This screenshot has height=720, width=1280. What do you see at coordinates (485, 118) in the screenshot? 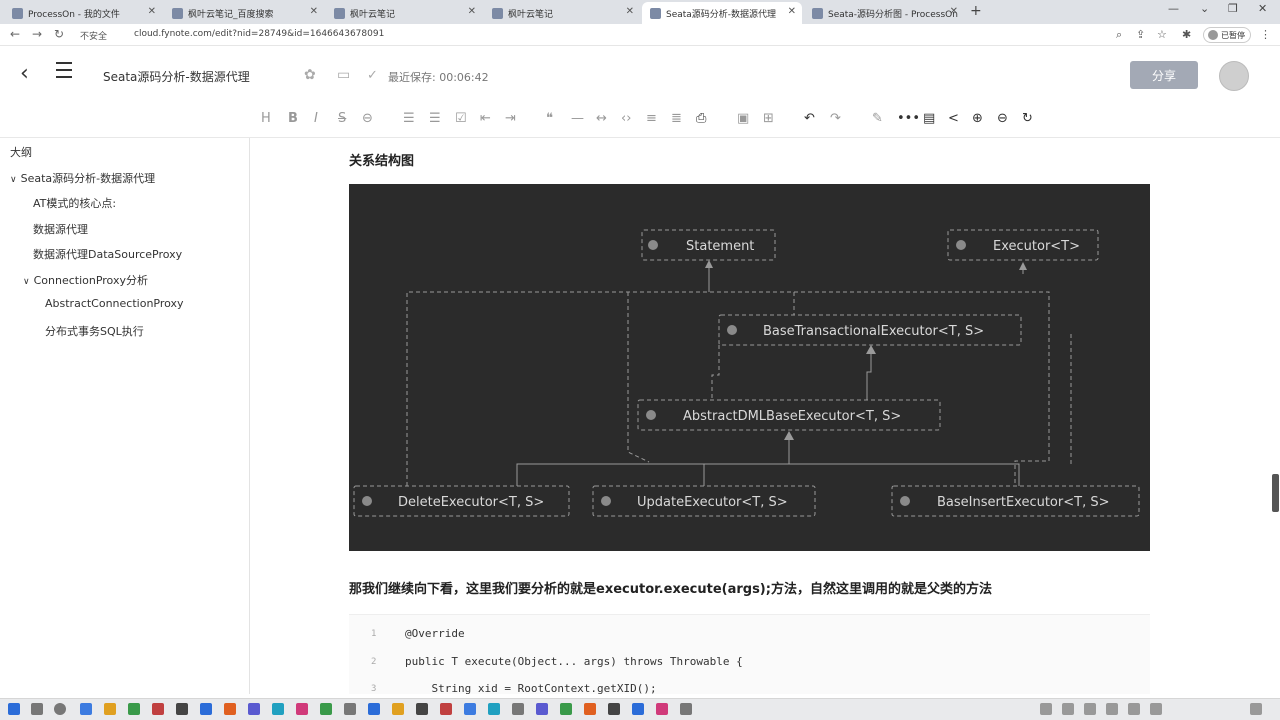
I see `outdent-icon: ⇤` at bounding box center [485, 118].